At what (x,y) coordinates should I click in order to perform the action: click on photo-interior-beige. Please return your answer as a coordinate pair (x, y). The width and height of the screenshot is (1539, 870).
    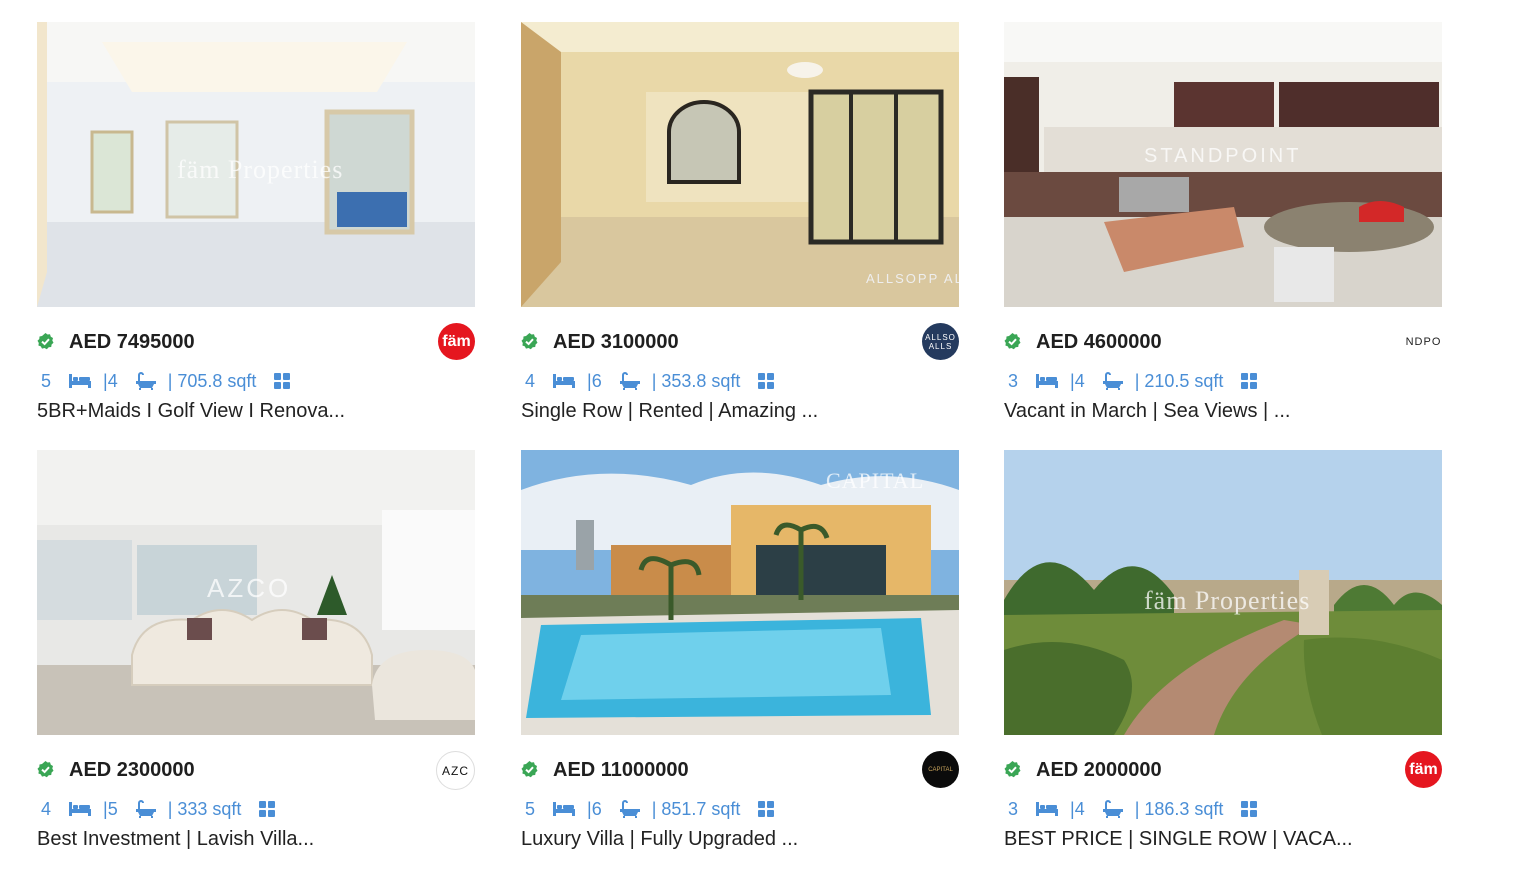
    Looking at the image, I should click on (740, 164).